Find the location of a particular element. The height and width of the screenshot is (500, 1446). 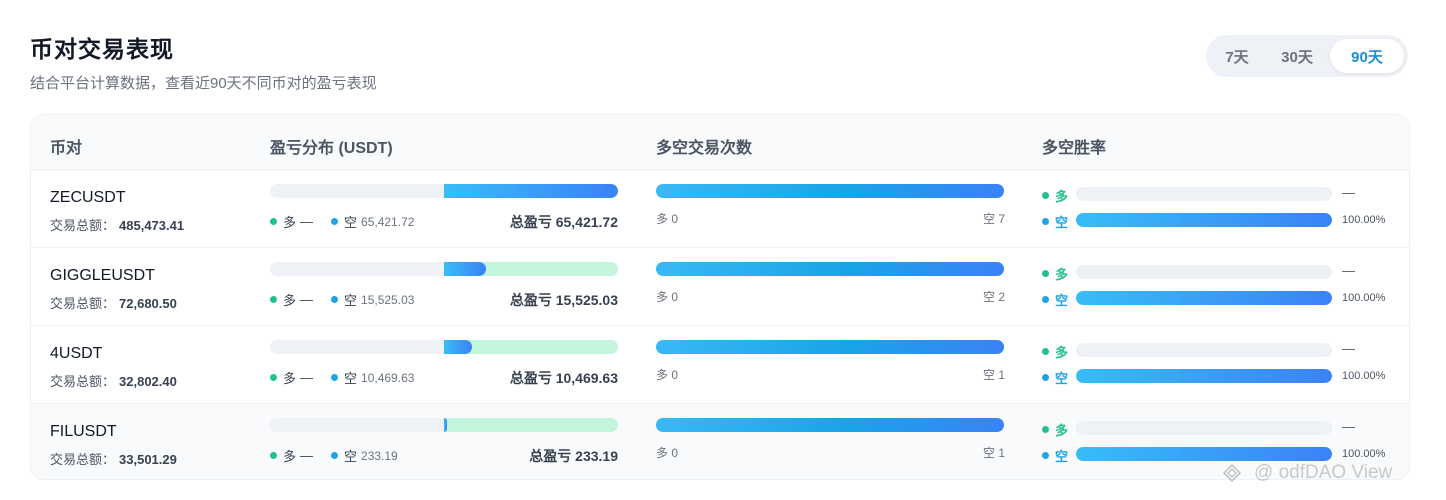

trade-volume: 交易总额： 485,473.41 is located at coordinates (117, 224).